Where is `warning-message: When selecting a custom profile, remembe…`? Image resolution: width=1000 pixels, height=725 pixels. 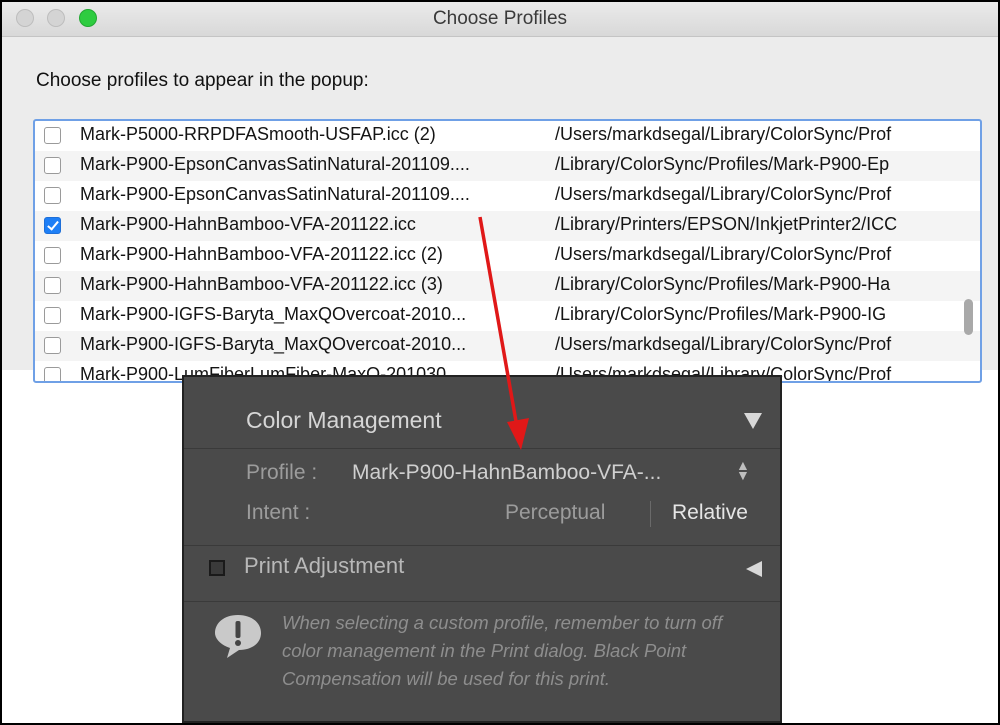
warning-message: When selecting a custom profile, remembe… is located at coordinates (502, 650).